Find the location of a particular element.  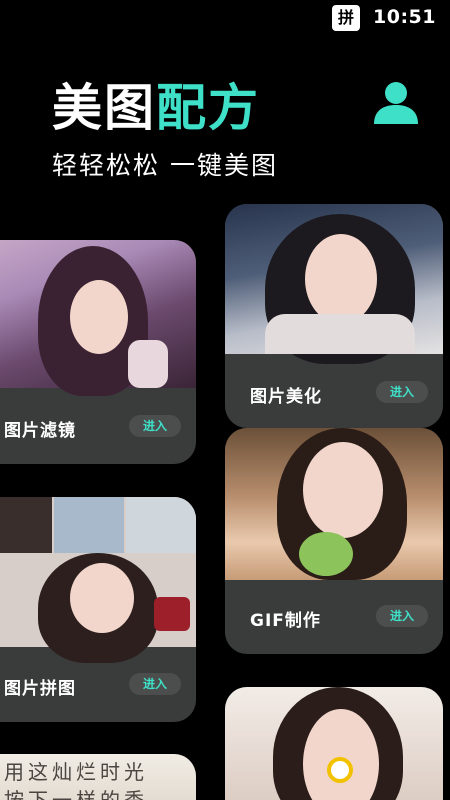

text-preview-image: 用这灿烂时光 按下一样的季 is located at coordinates (98, 777).